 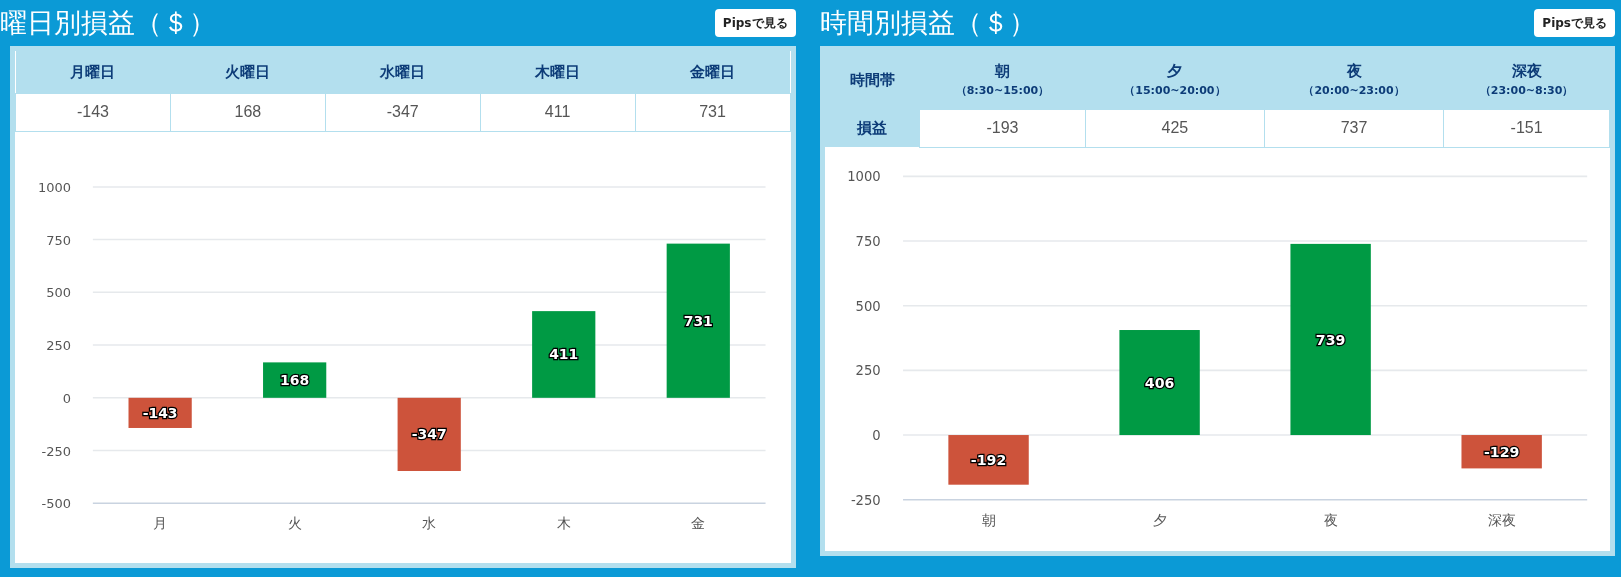 I want to click on time-range: （8:30~15:00）, so click(x=1002, y=90).